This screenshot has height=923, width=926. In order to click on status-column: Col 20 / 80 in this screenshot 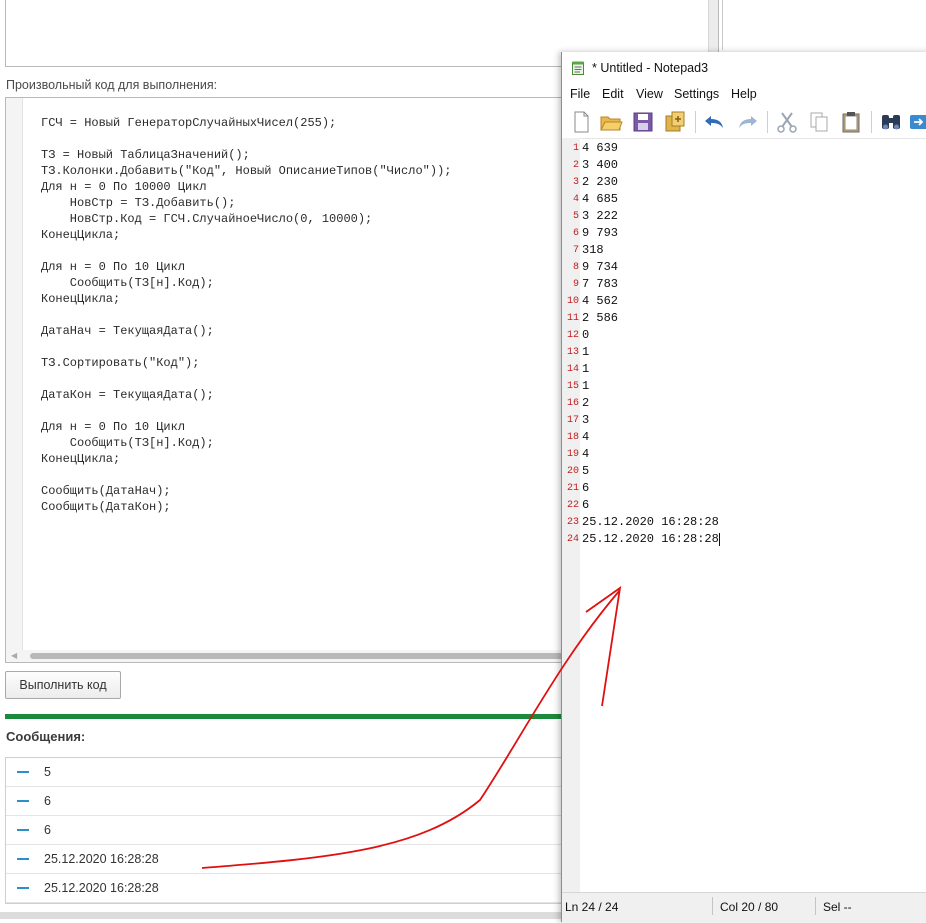, I will do `click(749, 907)`.